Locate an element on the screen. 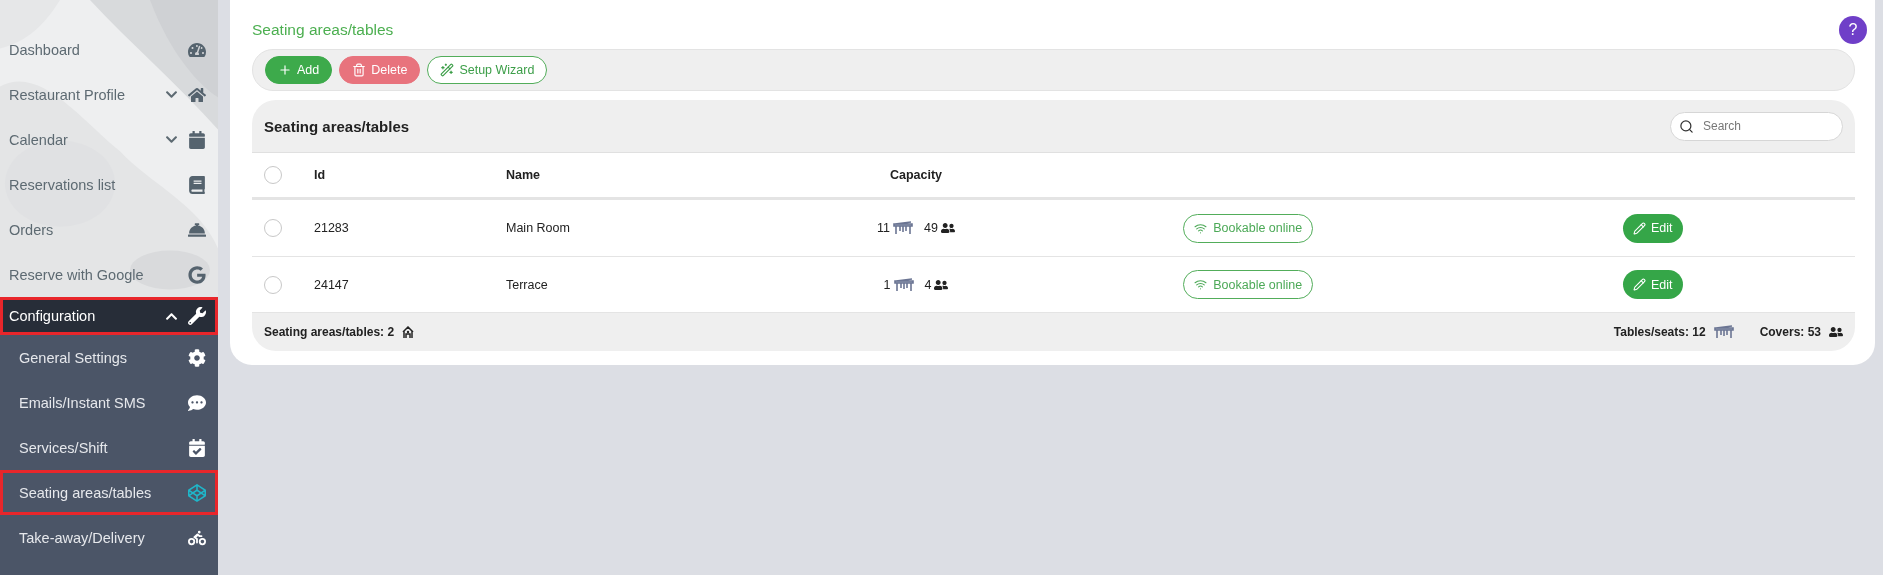  table-cell: 4 is located at coordinates (928, 284).